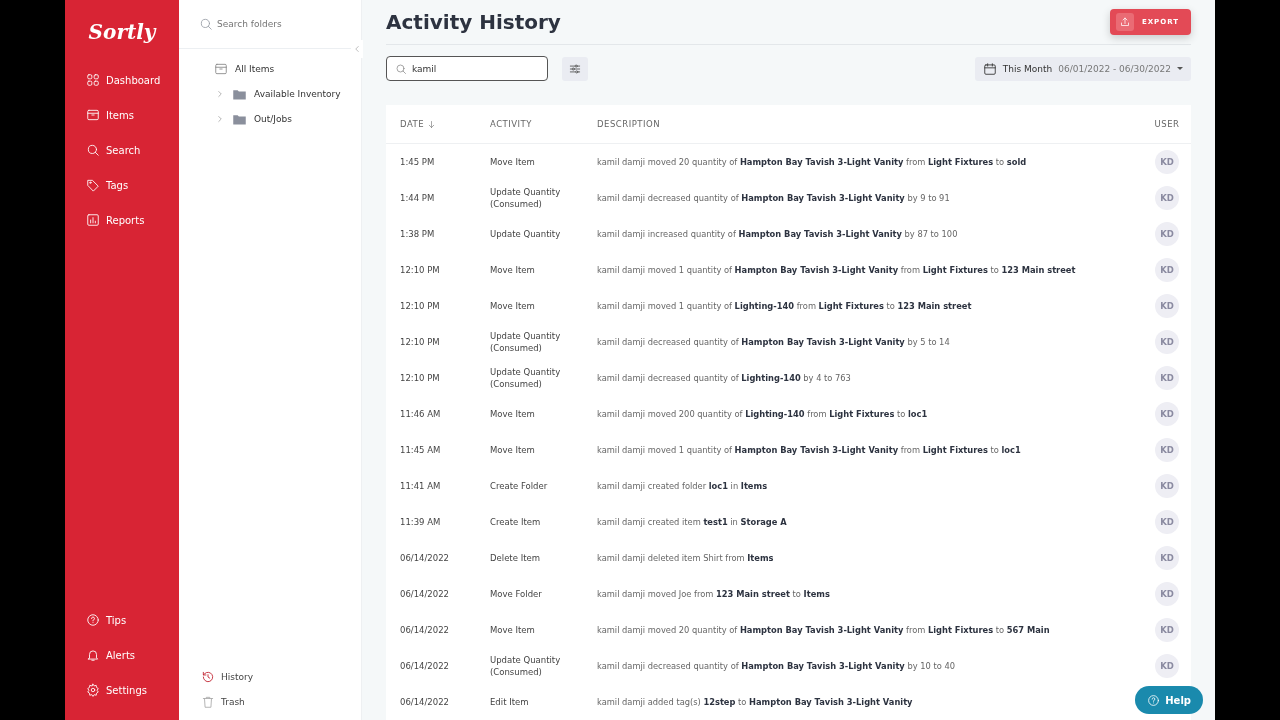  Describe the element at coordinates (784, 306) in the screenshot. I see `description-cell: kamil damji moved 1 quantity of Lighting-140 from Light Fixtures to 123 Main street` at that location.